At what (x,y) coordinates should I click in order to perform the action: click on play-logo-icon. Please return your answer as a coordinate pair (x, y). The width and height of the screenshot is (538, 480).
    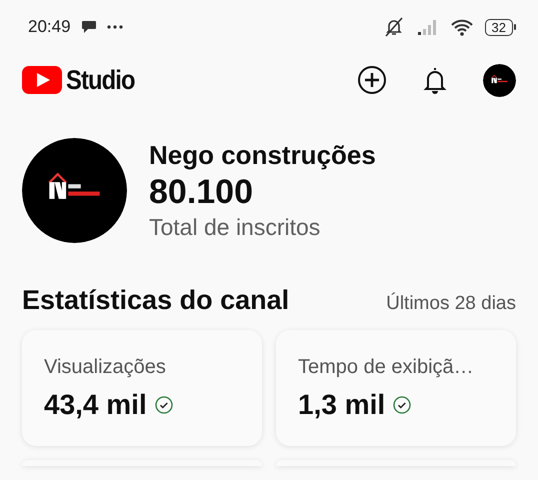
    Looking at the image, I should click on (42, 80).